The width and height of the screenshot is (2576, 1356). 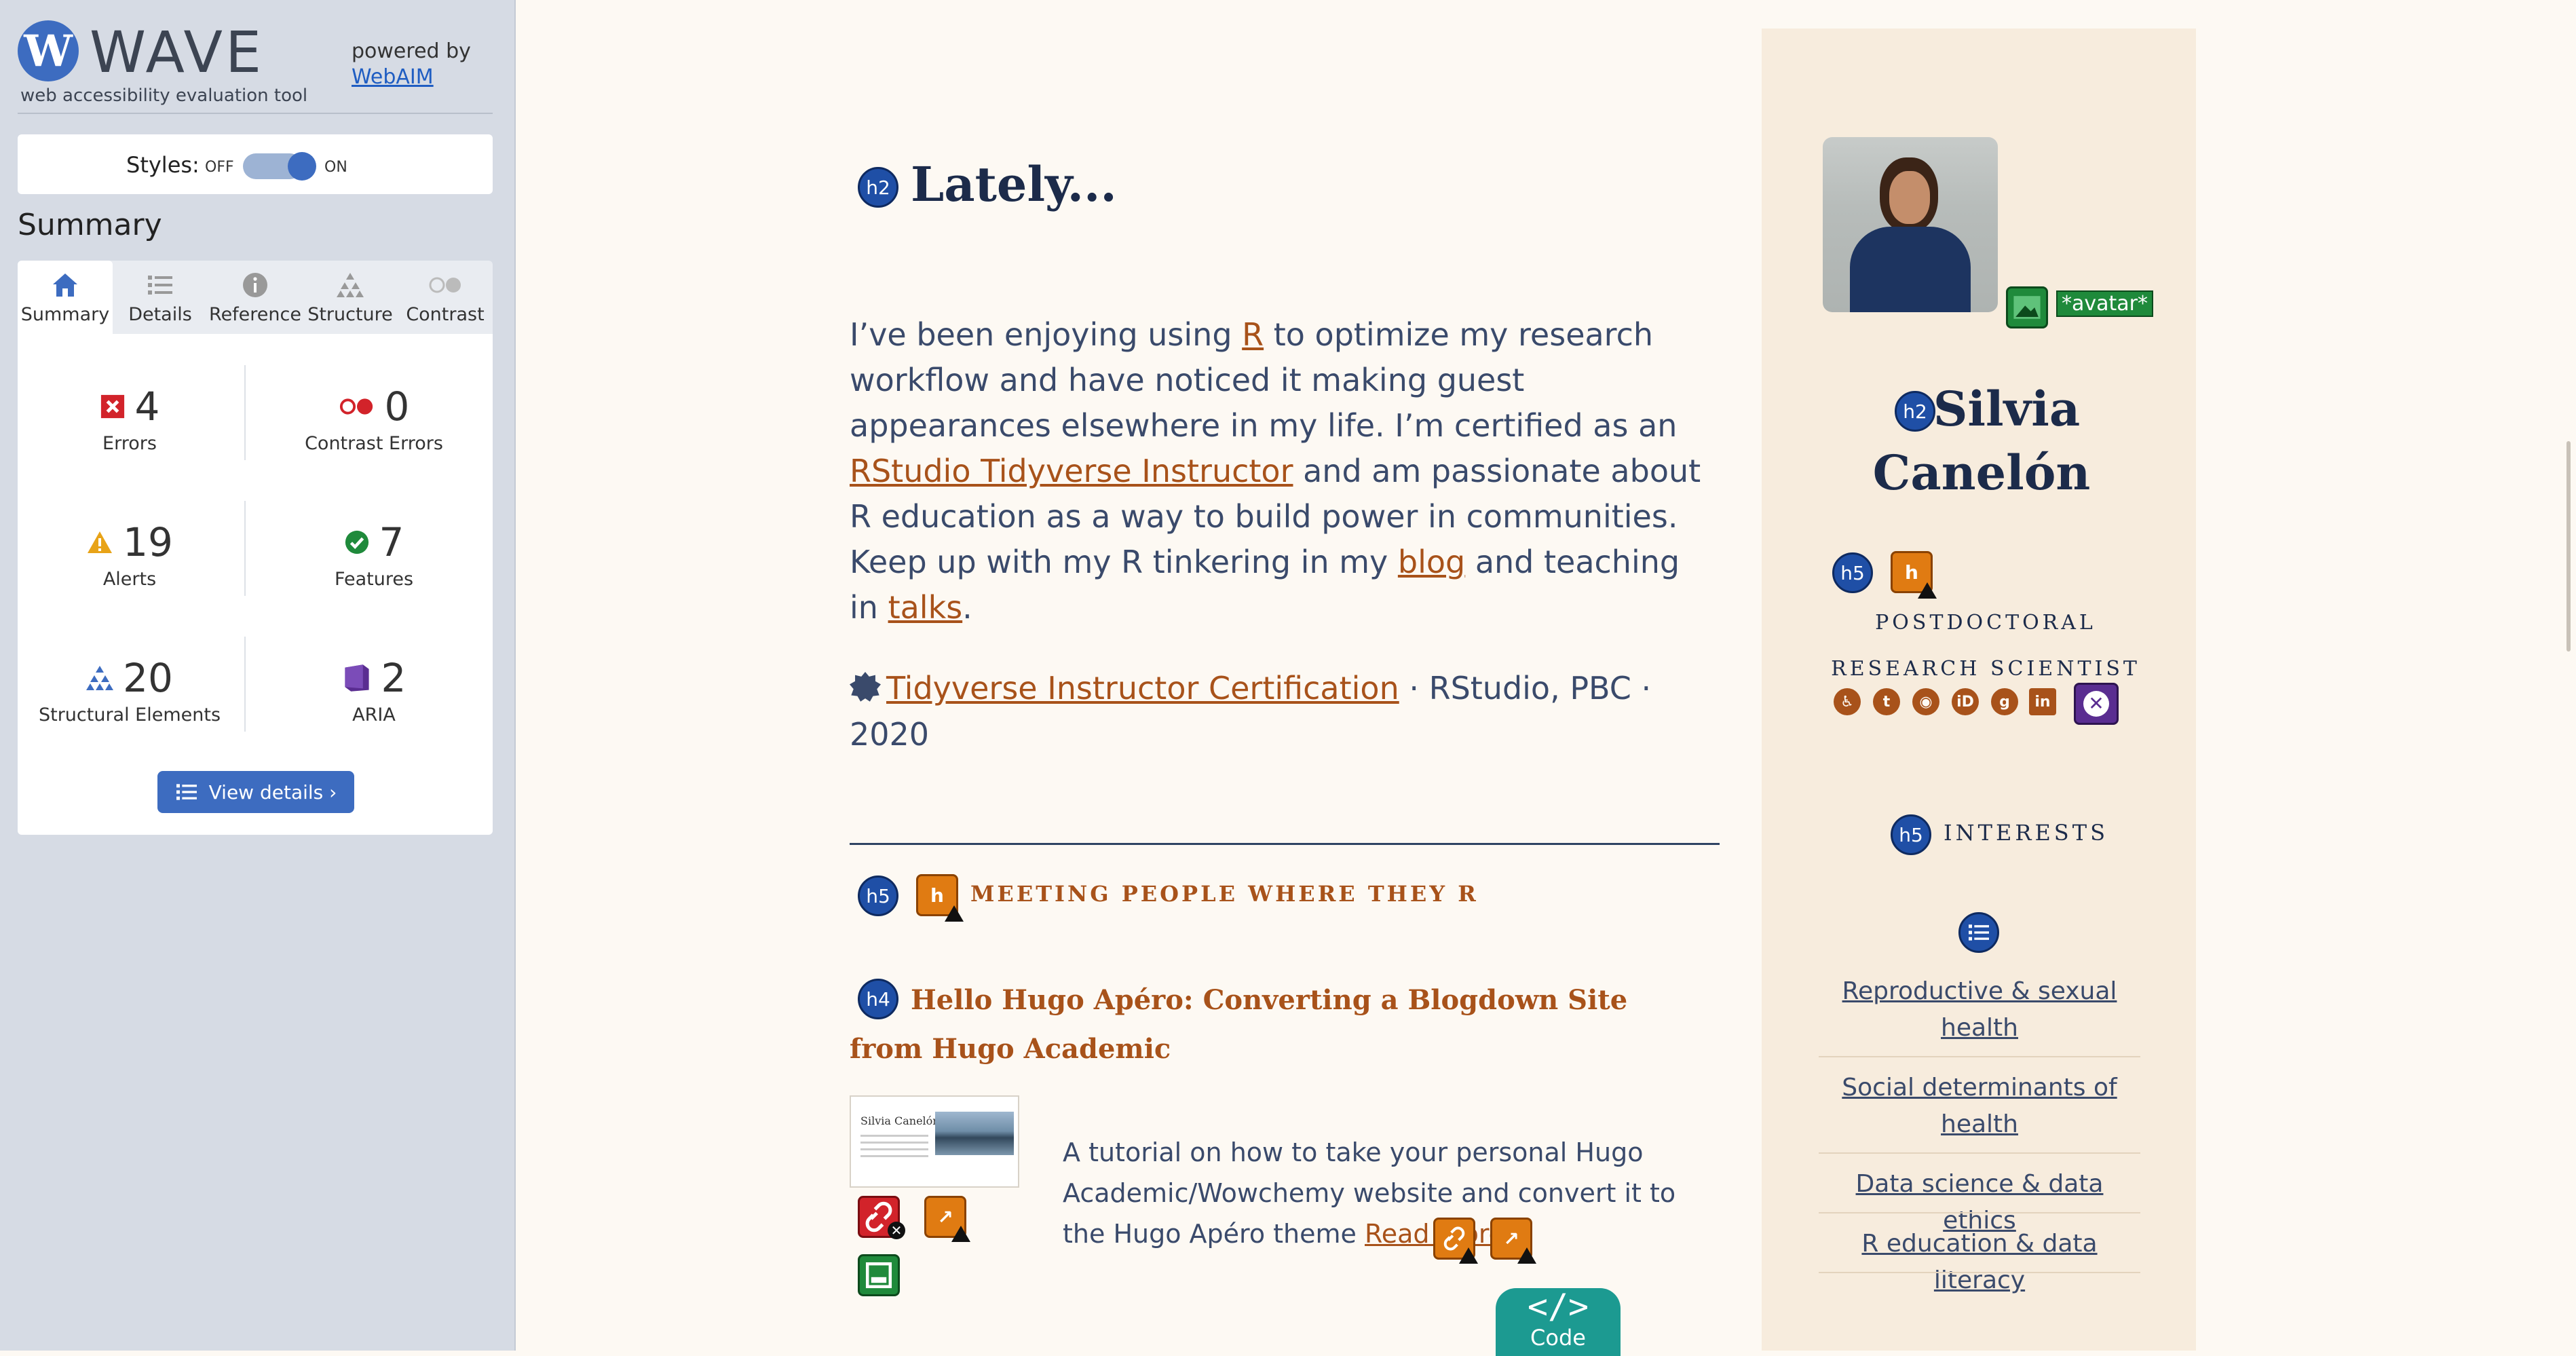 What do you see at coordinates (1285, 844) in the screenshot?
I see `section-divider` at bounding box center [1285, 844].